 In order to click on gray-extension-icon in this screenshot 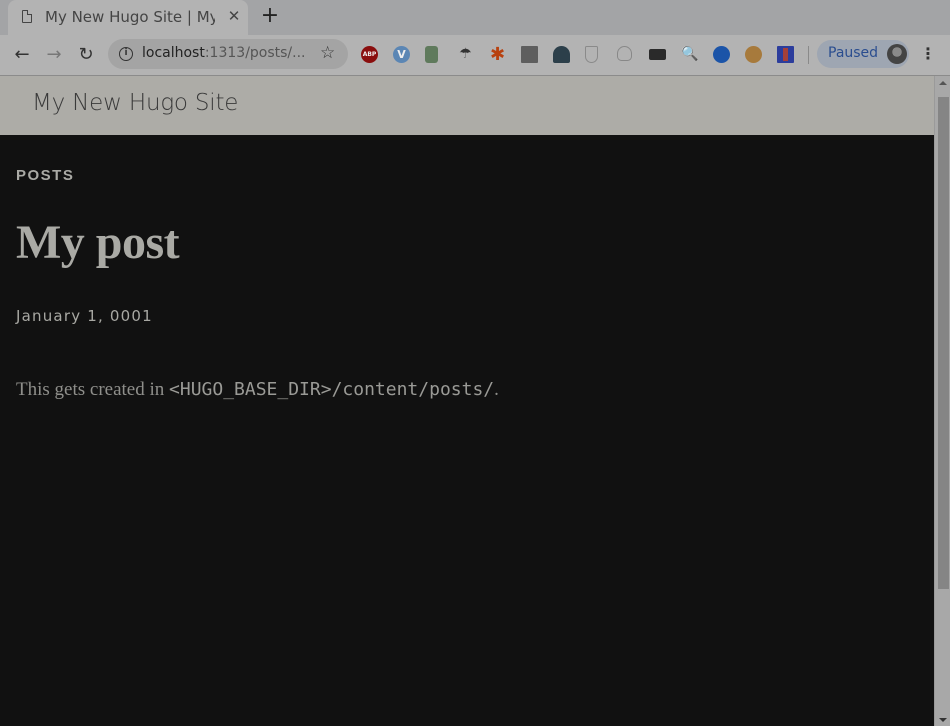, I will do `click(529, 54)`.